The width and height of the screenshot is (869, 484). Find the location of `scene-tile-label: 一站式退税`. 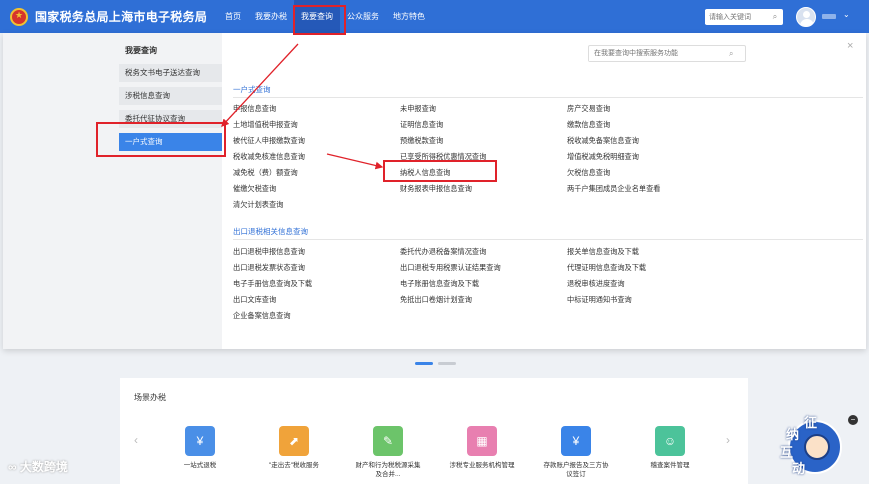

scene-tile-label: 一站式退税 is located at coordinates (200, 465).